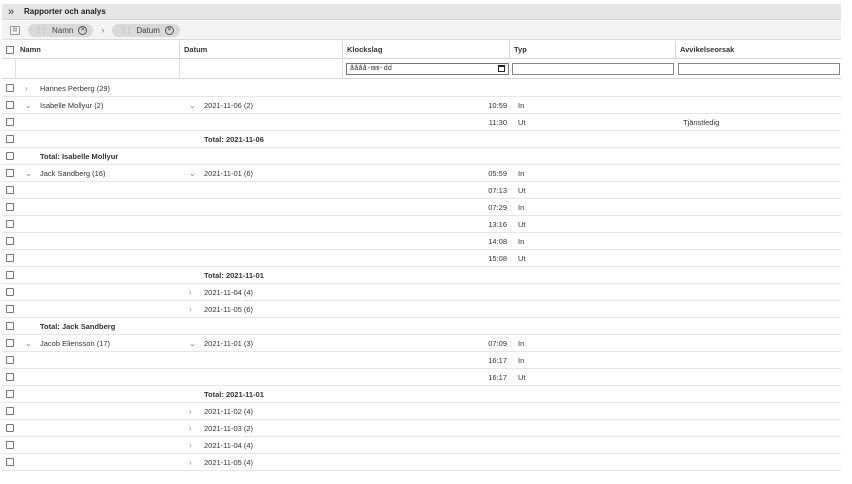 Image resolution: width=852 pixels, height=484 pixels. What do you see at coordinates (421, 326) in the screenshot?
I see `table-row: Total: Jack Sandberg` at bounding box center [421, 326].